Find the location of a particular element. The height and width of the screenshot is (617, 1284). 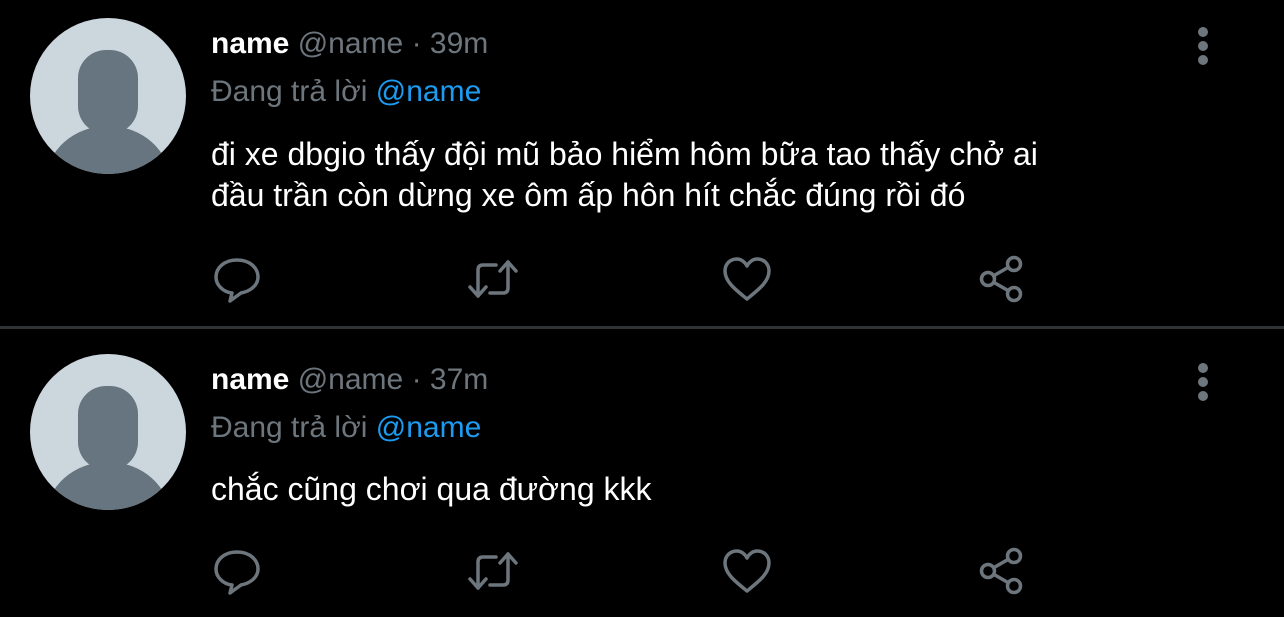

tweet-text: chắc cũng chơi qua đường kkk is located at coordinates (711, 489).